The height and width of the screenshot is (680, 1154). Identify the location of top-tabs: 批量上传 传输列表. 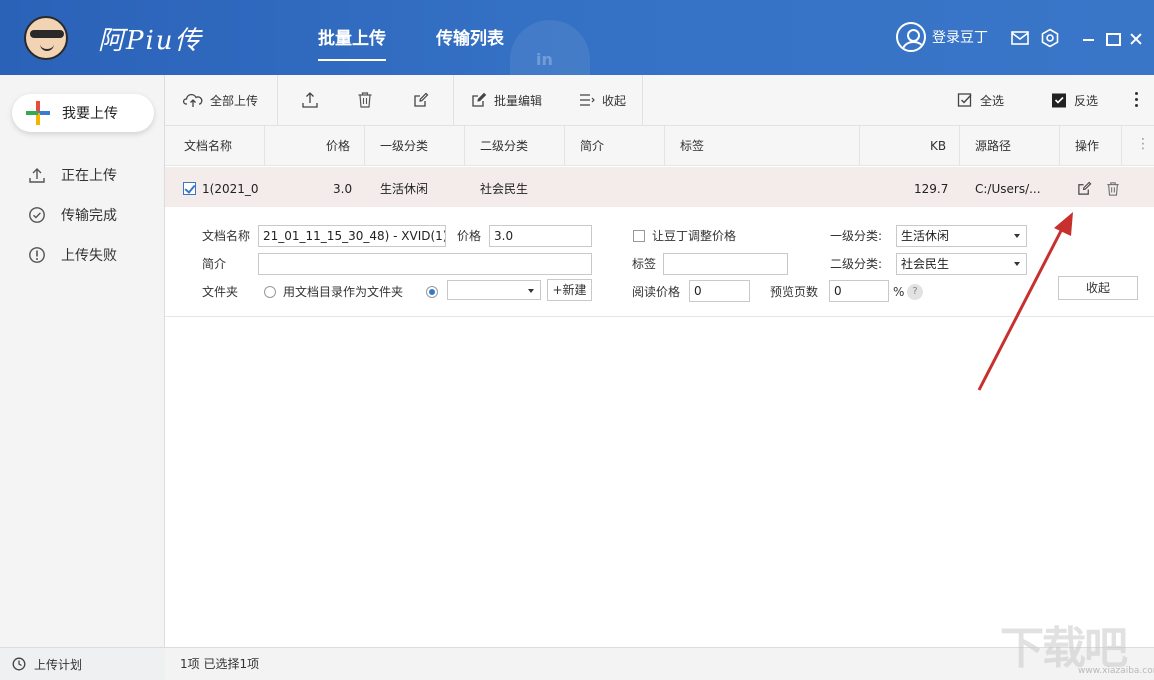
(436, 37).